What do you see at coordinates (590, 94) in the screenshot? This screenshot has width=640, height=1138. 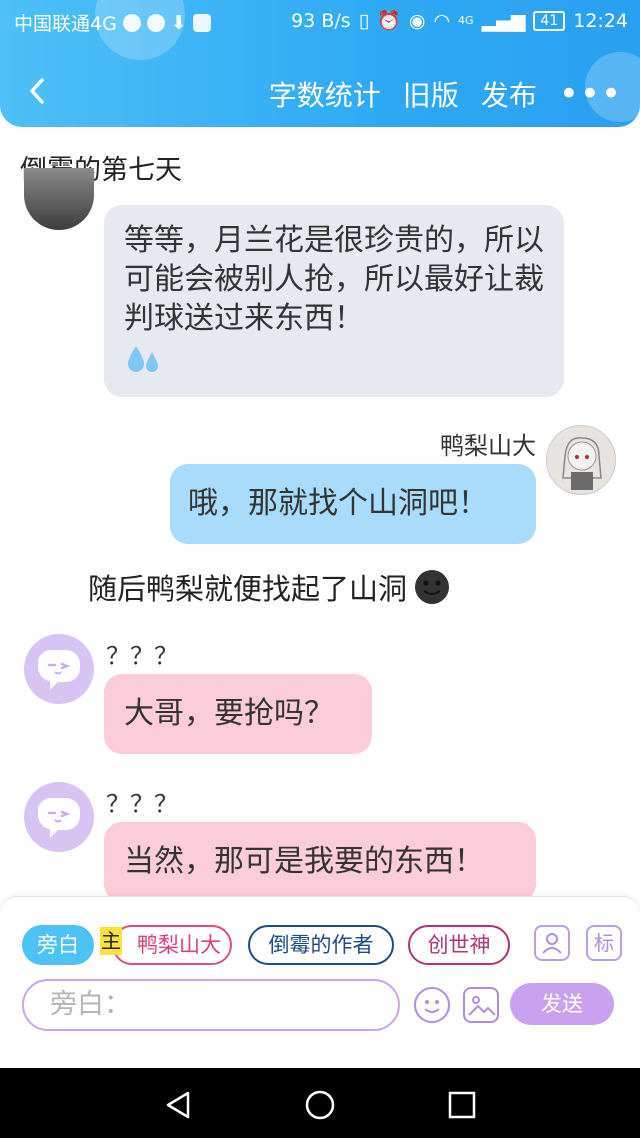 I see `more-icon: •••` at bounding box center [590, 94].